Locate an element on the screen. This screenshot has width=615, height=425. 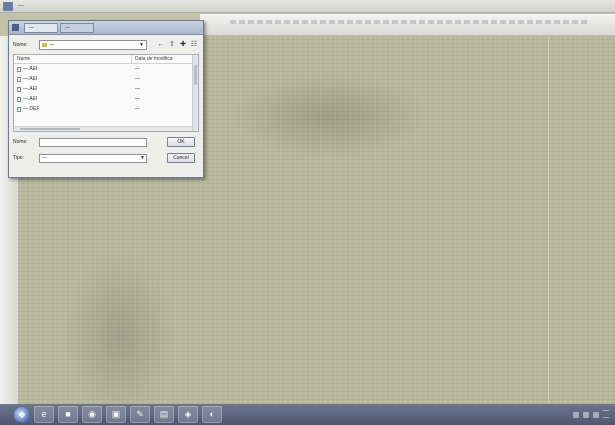
start-button: ❖ is located at coordinates (22, 414).